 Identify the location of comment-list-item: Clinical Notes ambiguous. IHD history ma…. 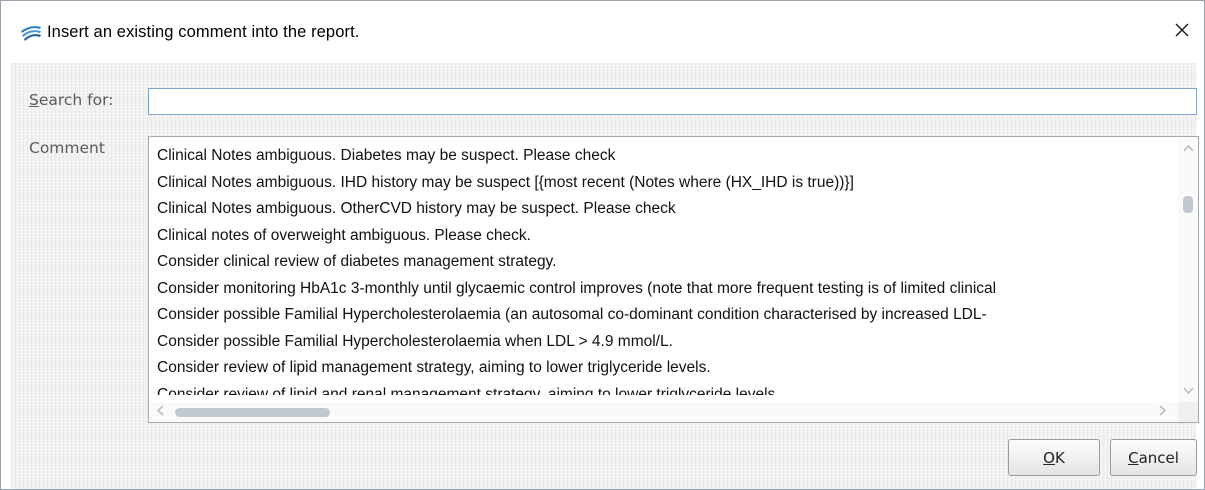
(663, 183).